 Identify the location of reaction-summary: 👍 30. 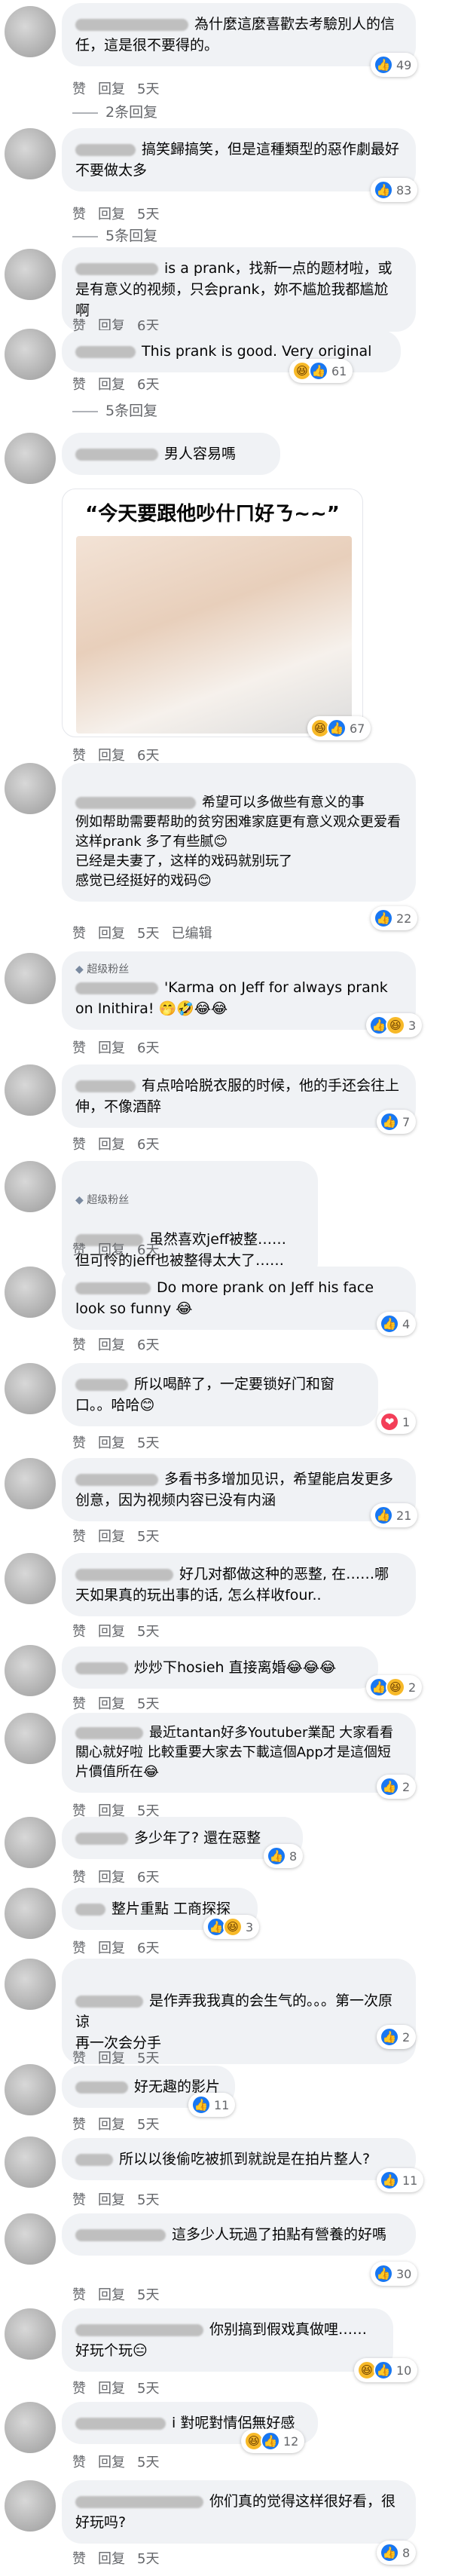
(394, 2274).